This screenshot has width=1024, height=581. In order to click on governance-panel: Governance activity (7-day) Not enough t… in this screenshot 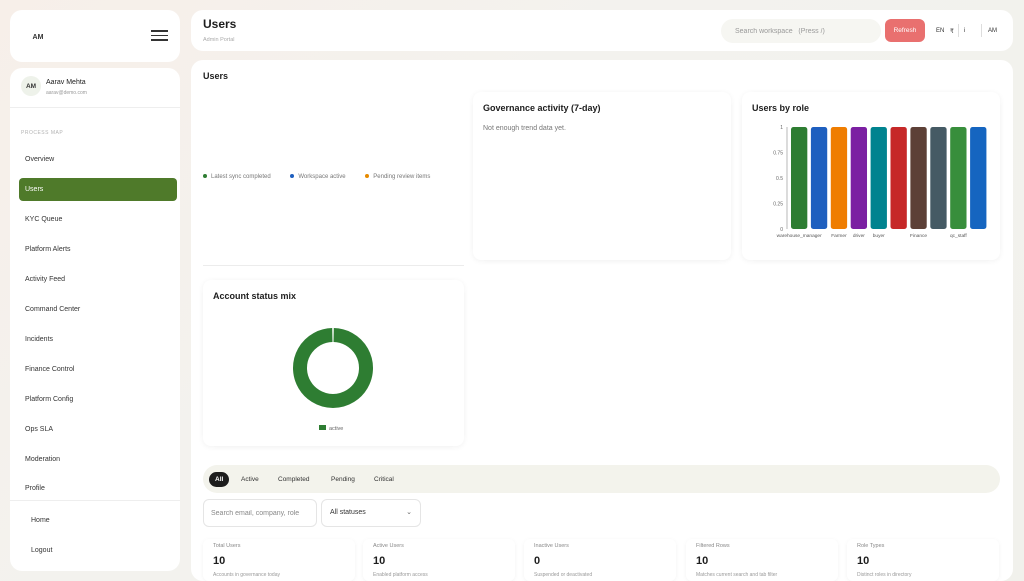, I will do `click(602, 176)`.